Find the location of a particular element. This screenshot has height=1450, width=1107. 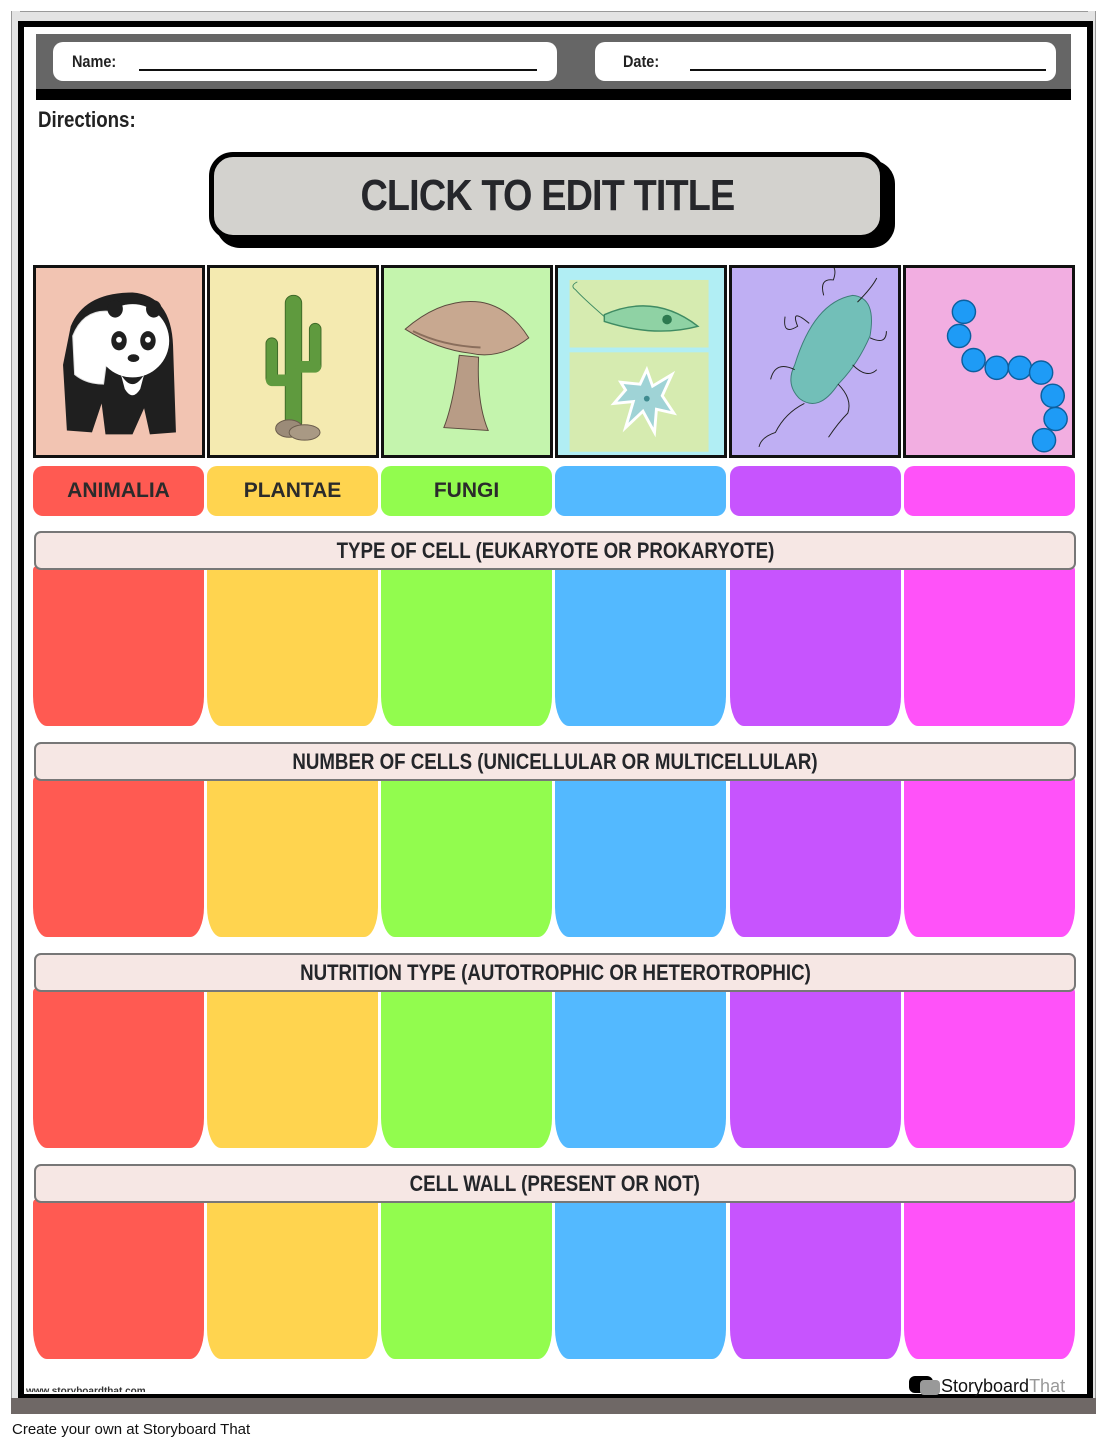

mushroom-icon is located at coordinates (467, 366).